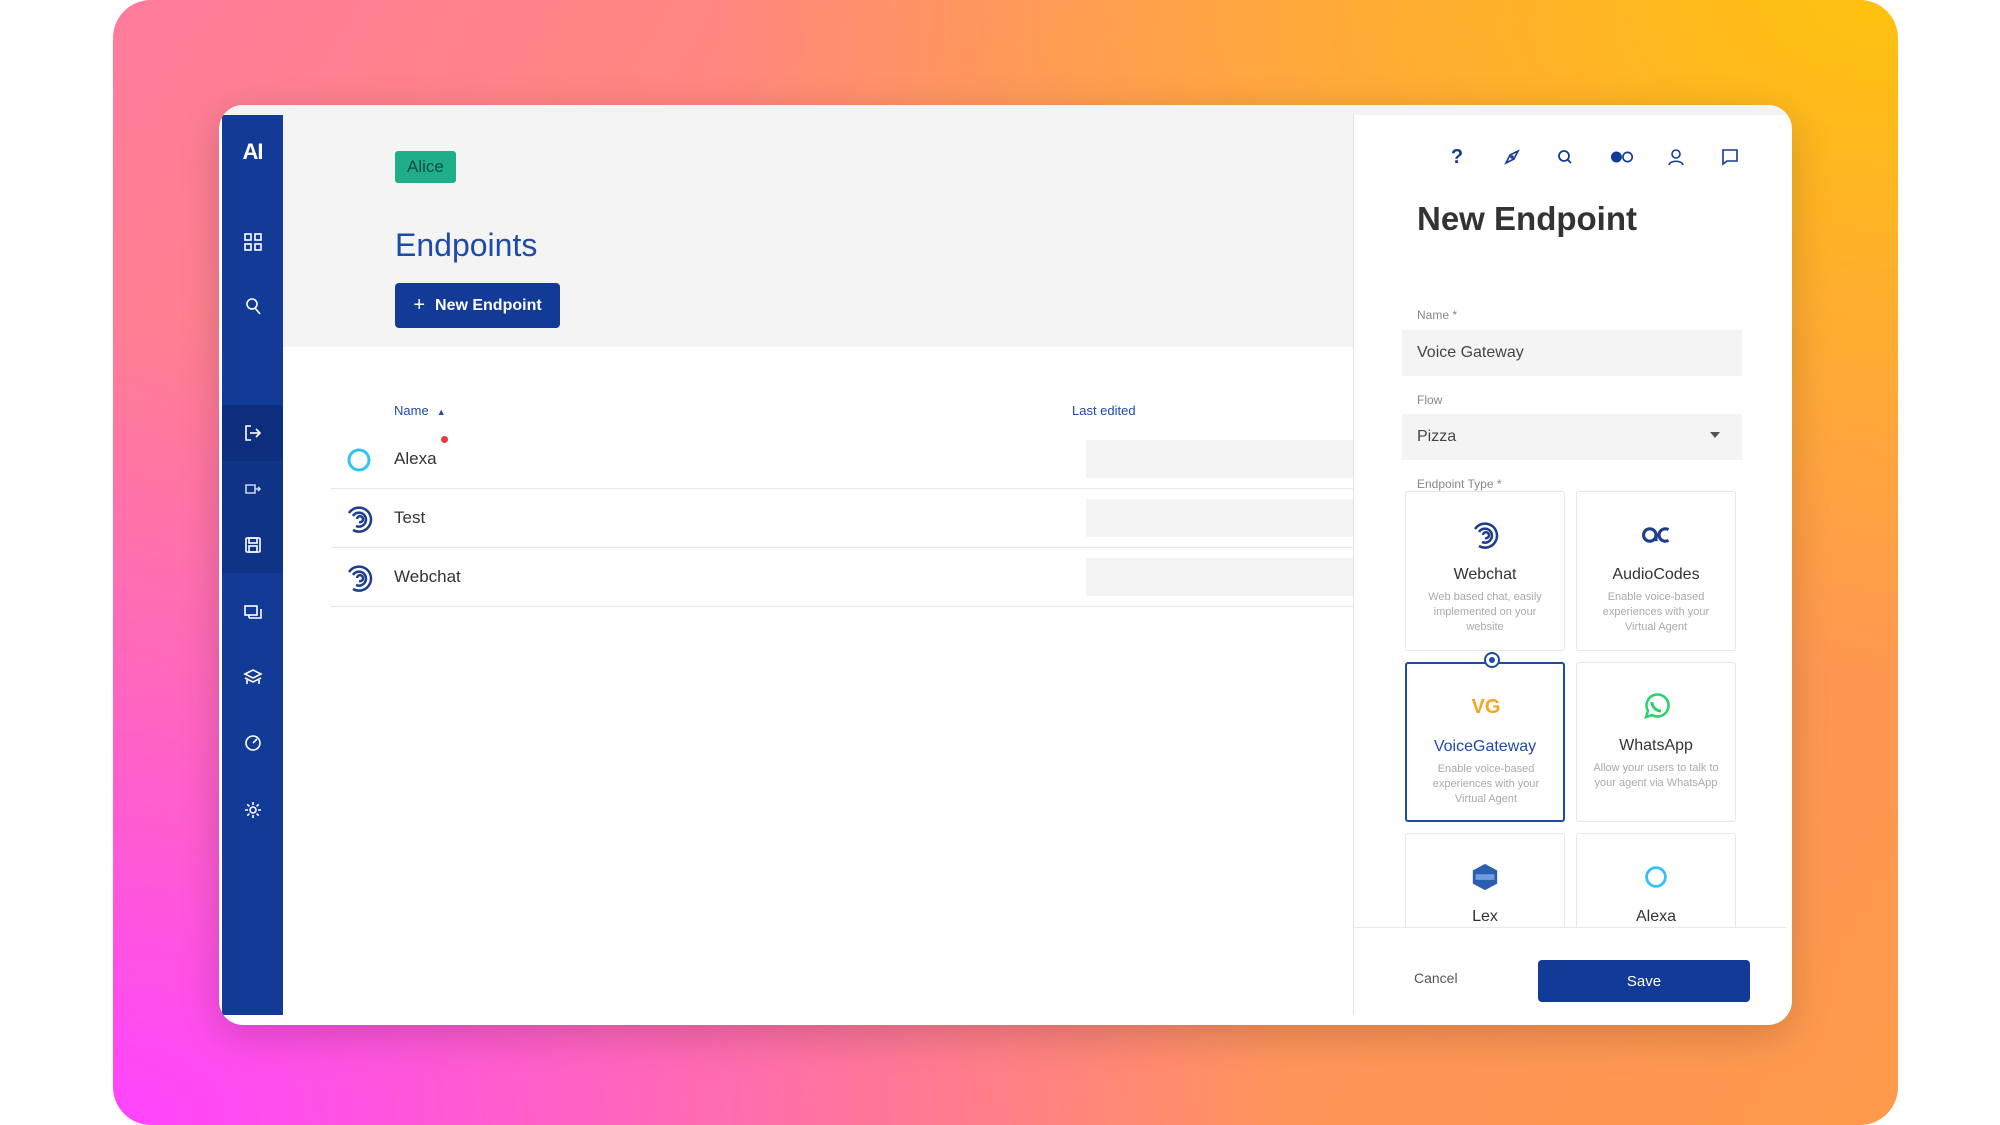 This screenshot has height=1125, width=2000. What do you see at coordinates (252, 152) in the screenshot?
I see `app-logo: AI` at bounding box center [252, 152].